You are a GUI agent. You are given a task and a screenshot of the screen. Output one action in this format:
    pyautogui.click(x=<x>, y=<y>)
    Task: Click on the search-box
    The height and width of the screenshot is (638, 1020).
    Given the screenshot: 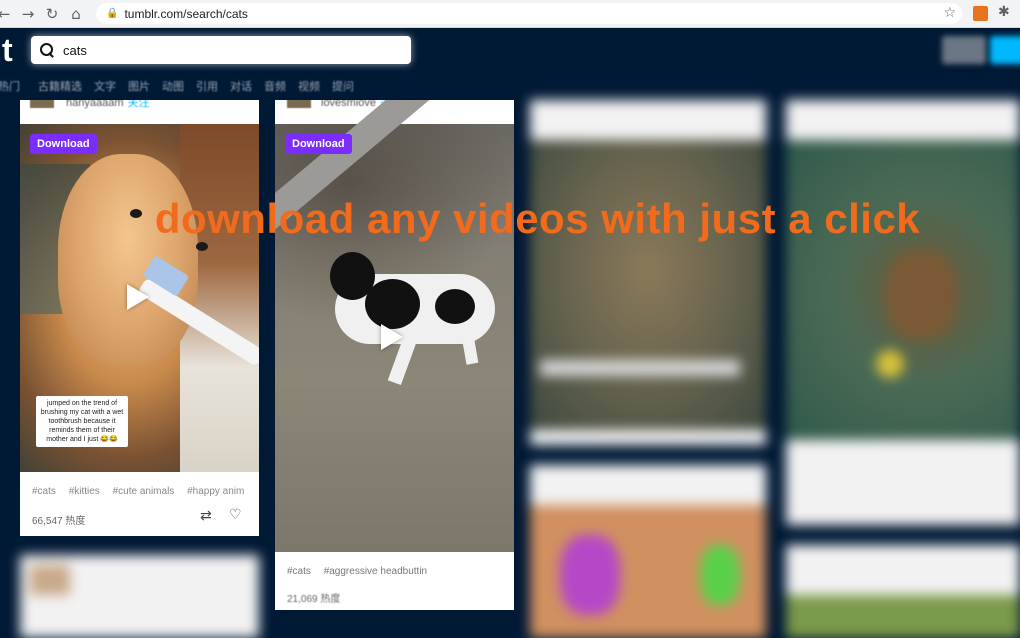 What is the action you would take?
    pyautogui.click(x=221, y=50)
    